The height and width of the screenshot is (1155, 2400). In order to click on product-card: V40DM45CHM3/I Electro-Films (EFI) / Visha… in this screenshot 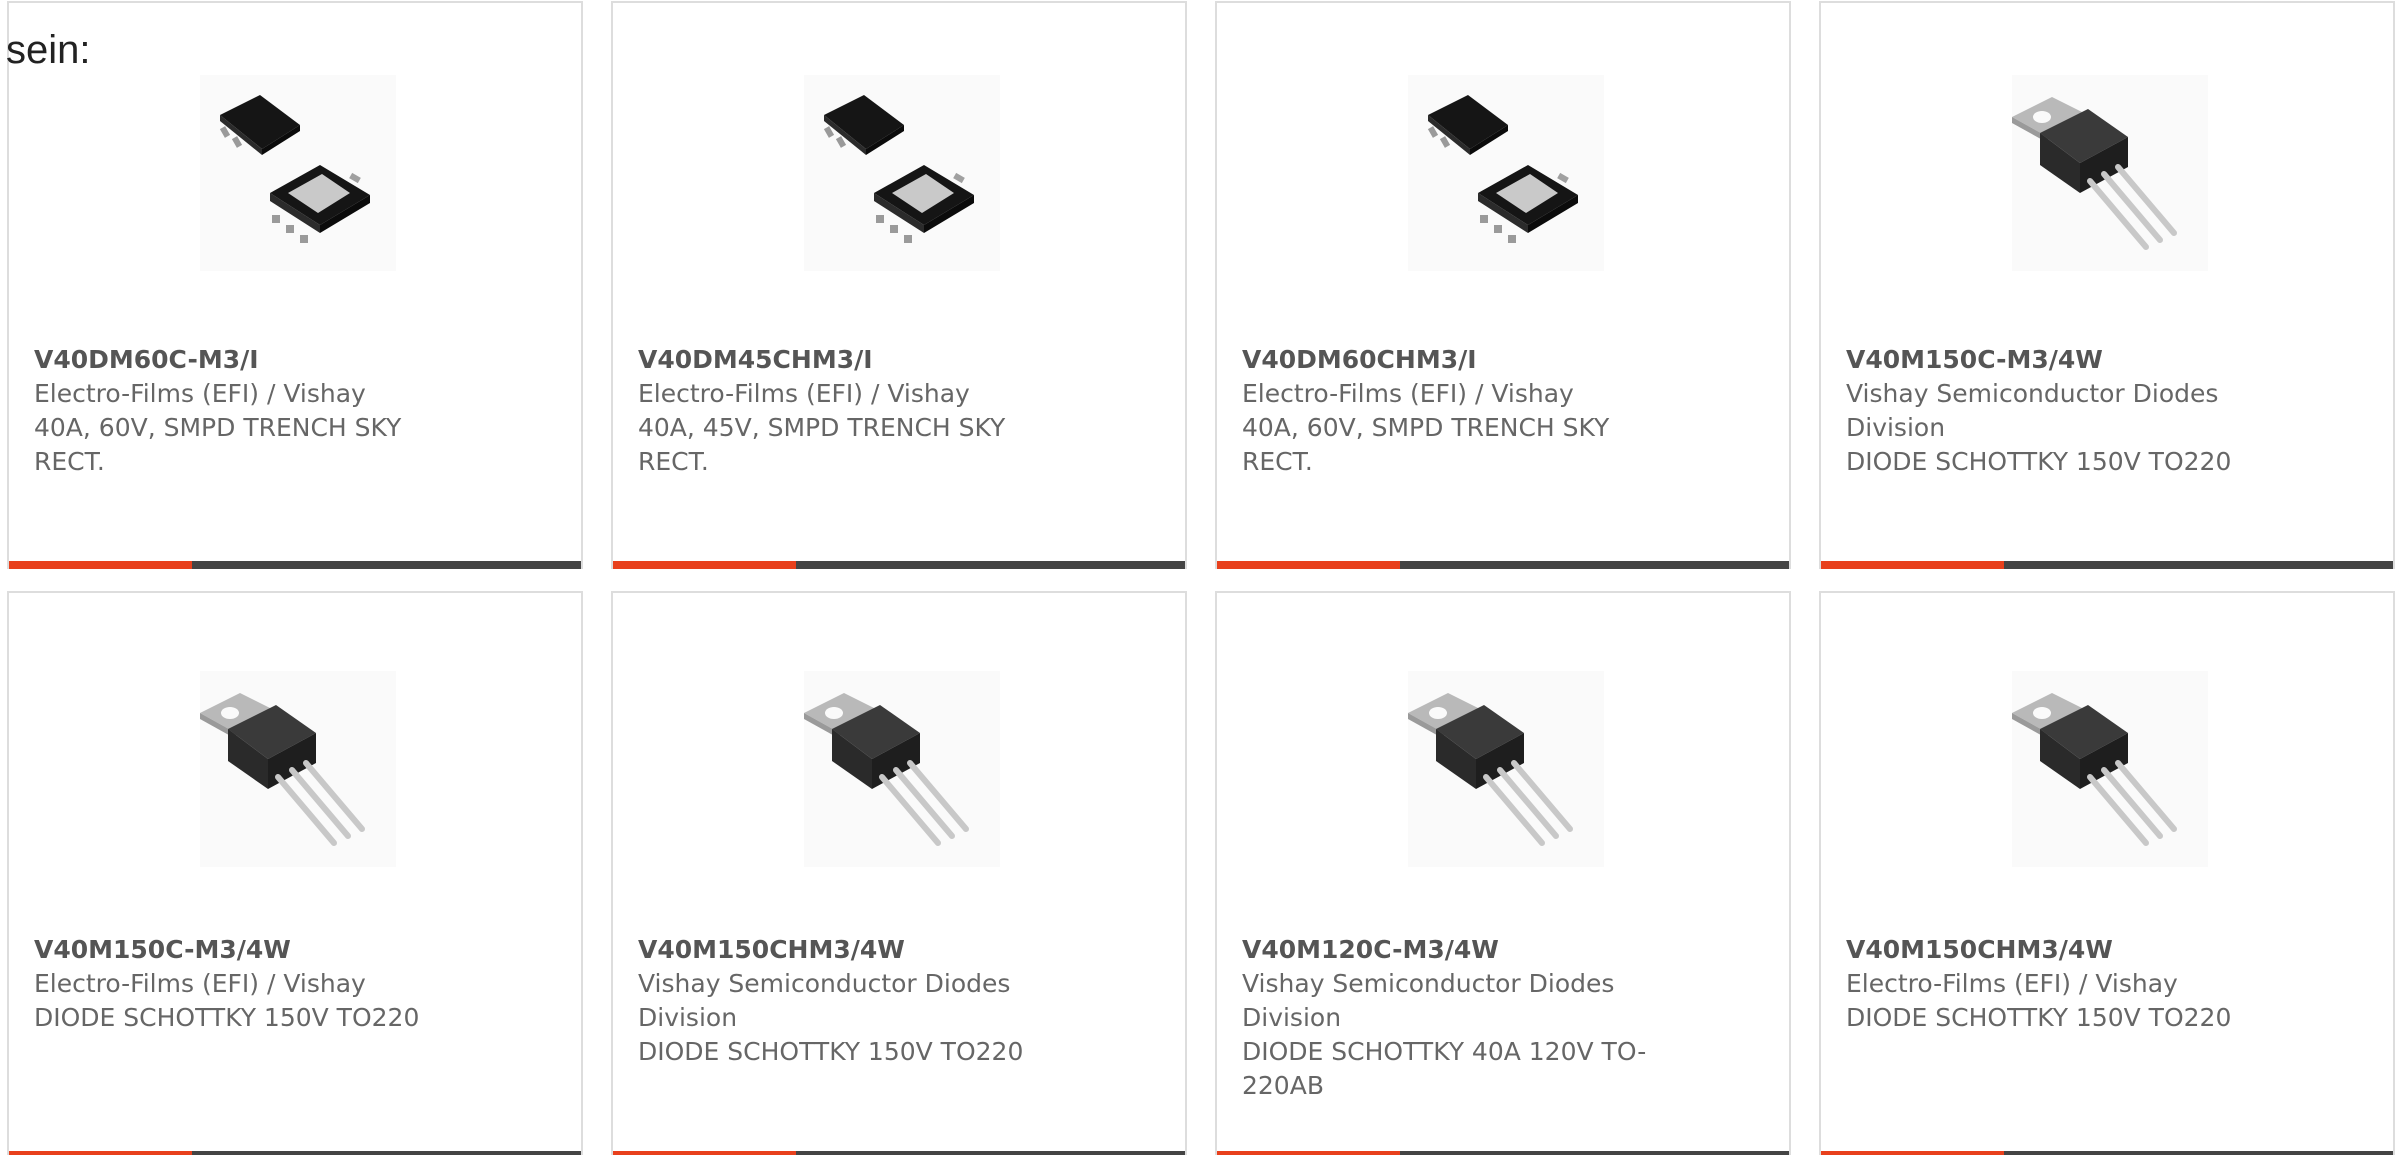, I will do `click(899, 285)`.